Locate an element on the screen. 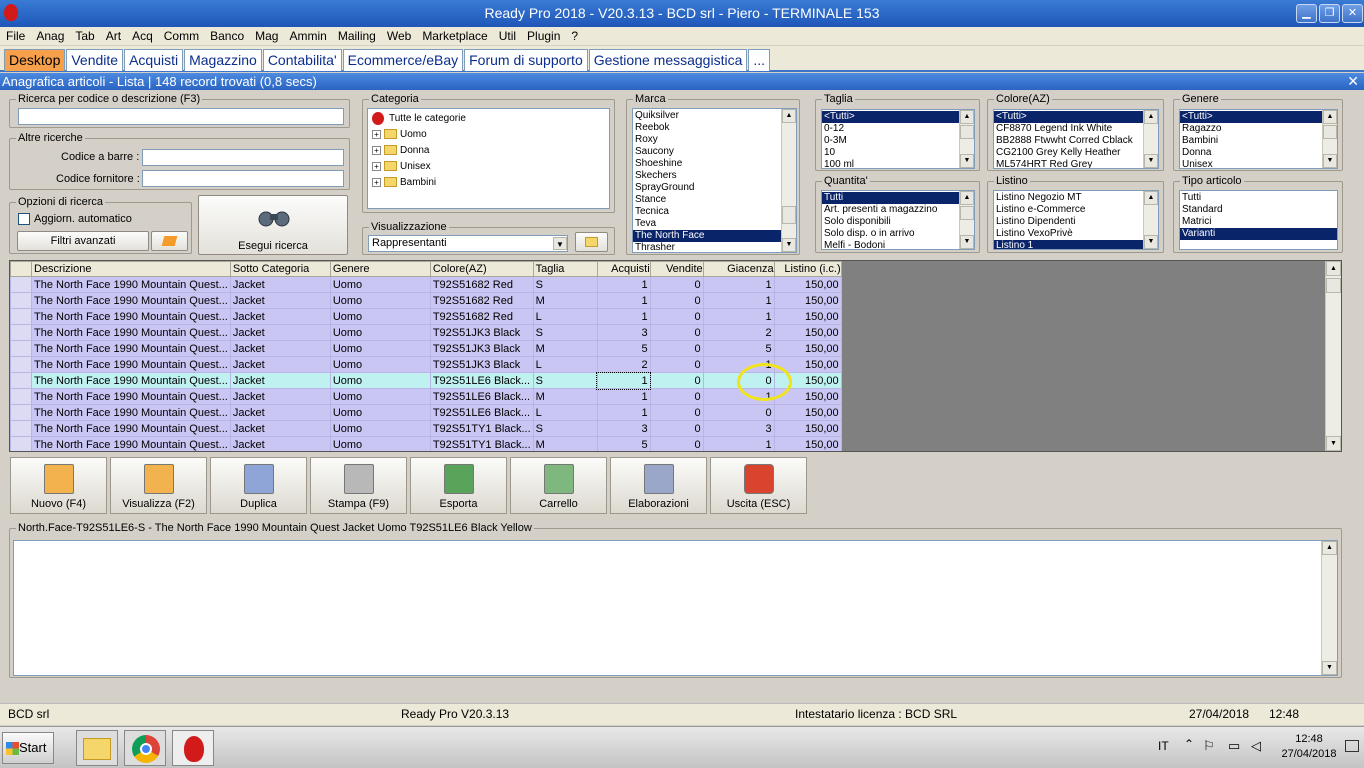 The width and height of the screenshot is (1364, 768). table-cell: T92S51JK3 Black is located at coordinates (481, 332).